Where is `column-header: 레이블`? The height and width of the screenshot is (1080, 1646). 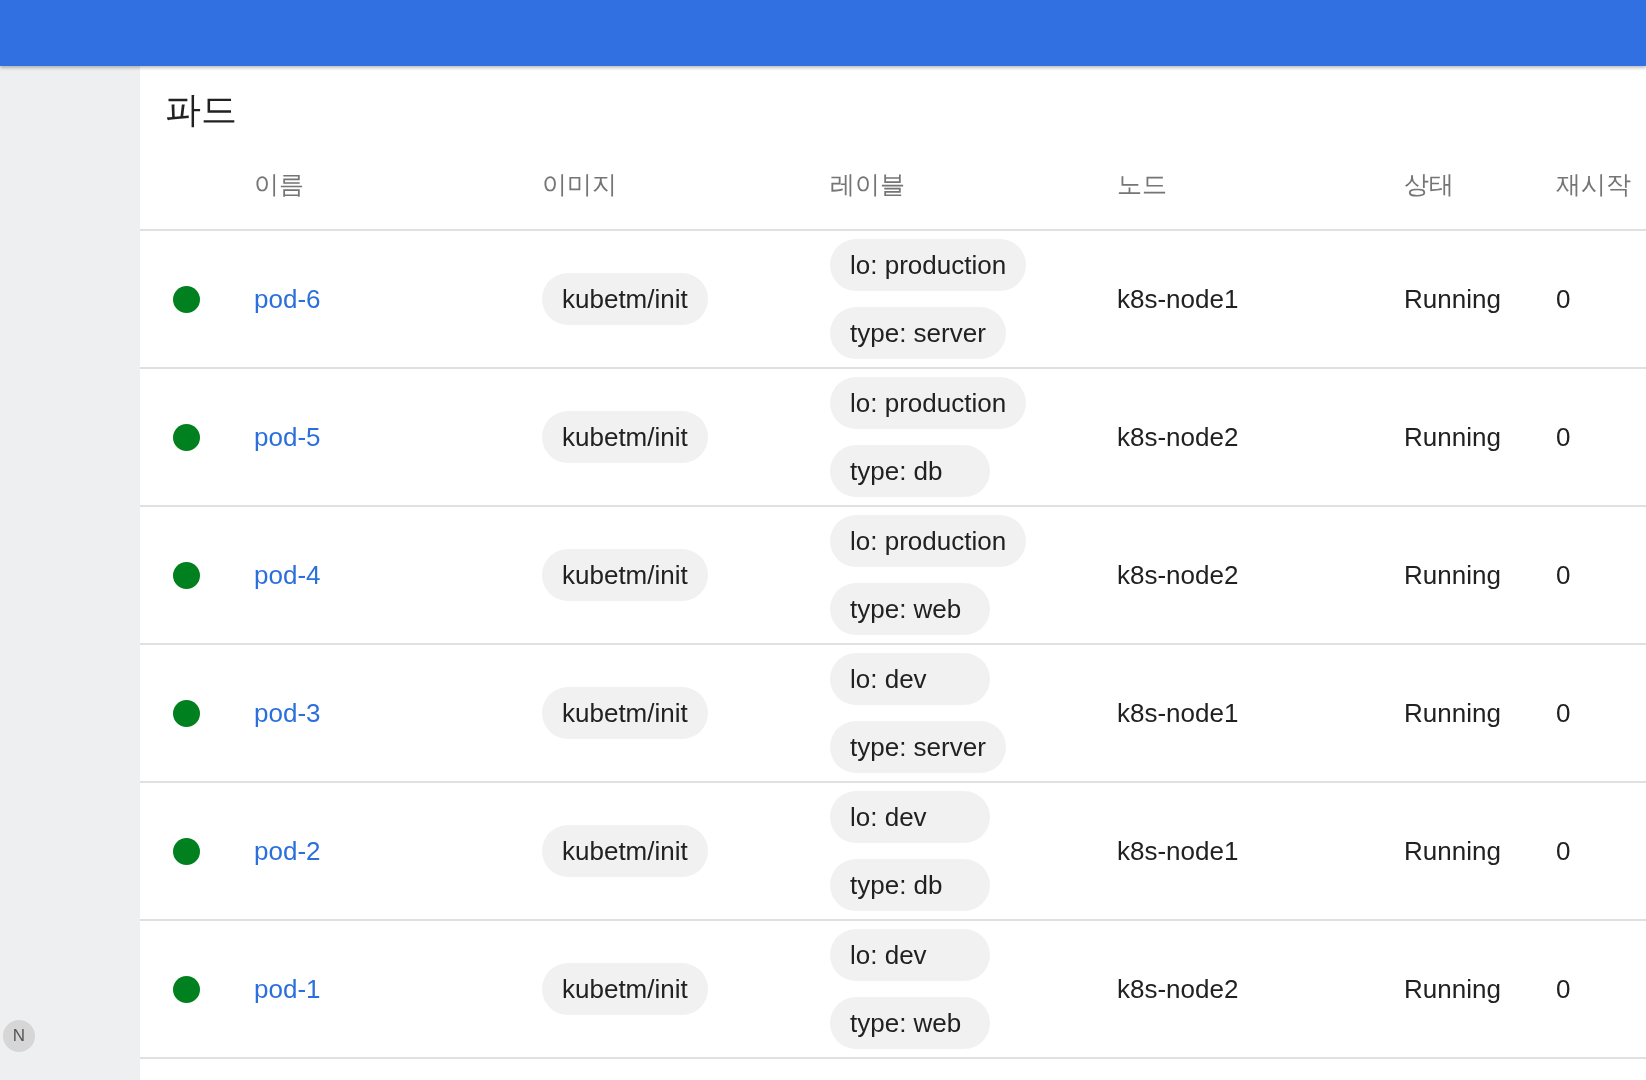
column-header: 레이블 is located at coordinates (867, 184).